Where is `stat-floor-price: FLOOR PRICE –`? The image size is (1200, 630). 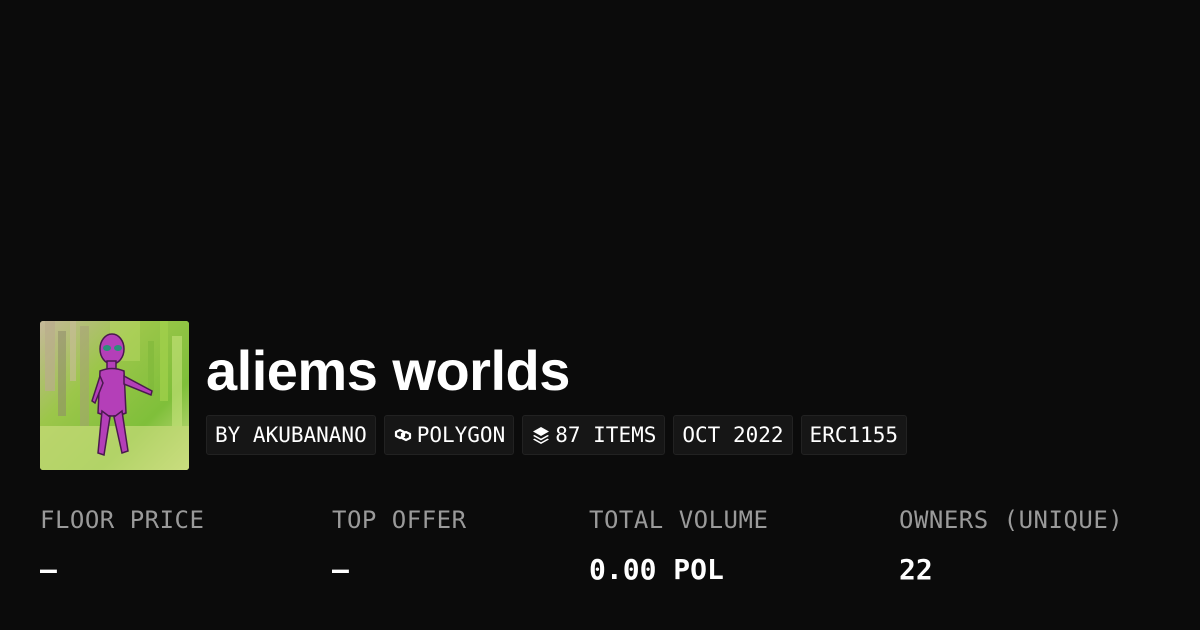 stat-floor-price: FLOOR PRICE – is located at coordinates (122, 545).